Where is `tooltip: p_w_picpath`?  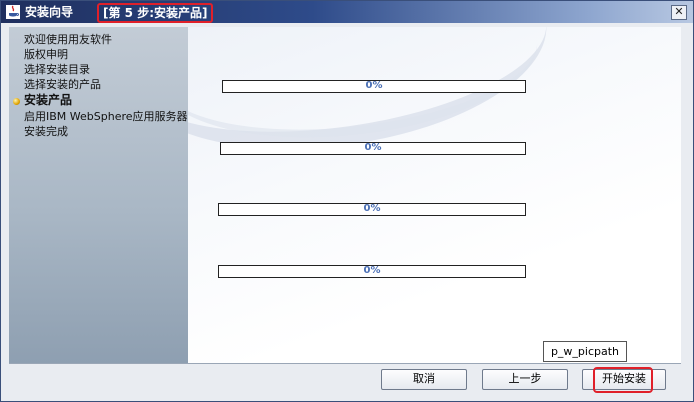
tooltip: p_w_picpath is located at coordinates (585, 351).